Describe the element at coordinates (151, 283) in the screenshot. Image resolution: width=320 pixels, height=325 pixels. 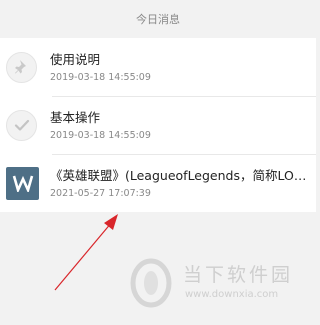
I see `watermark-logo-icon` at that location.